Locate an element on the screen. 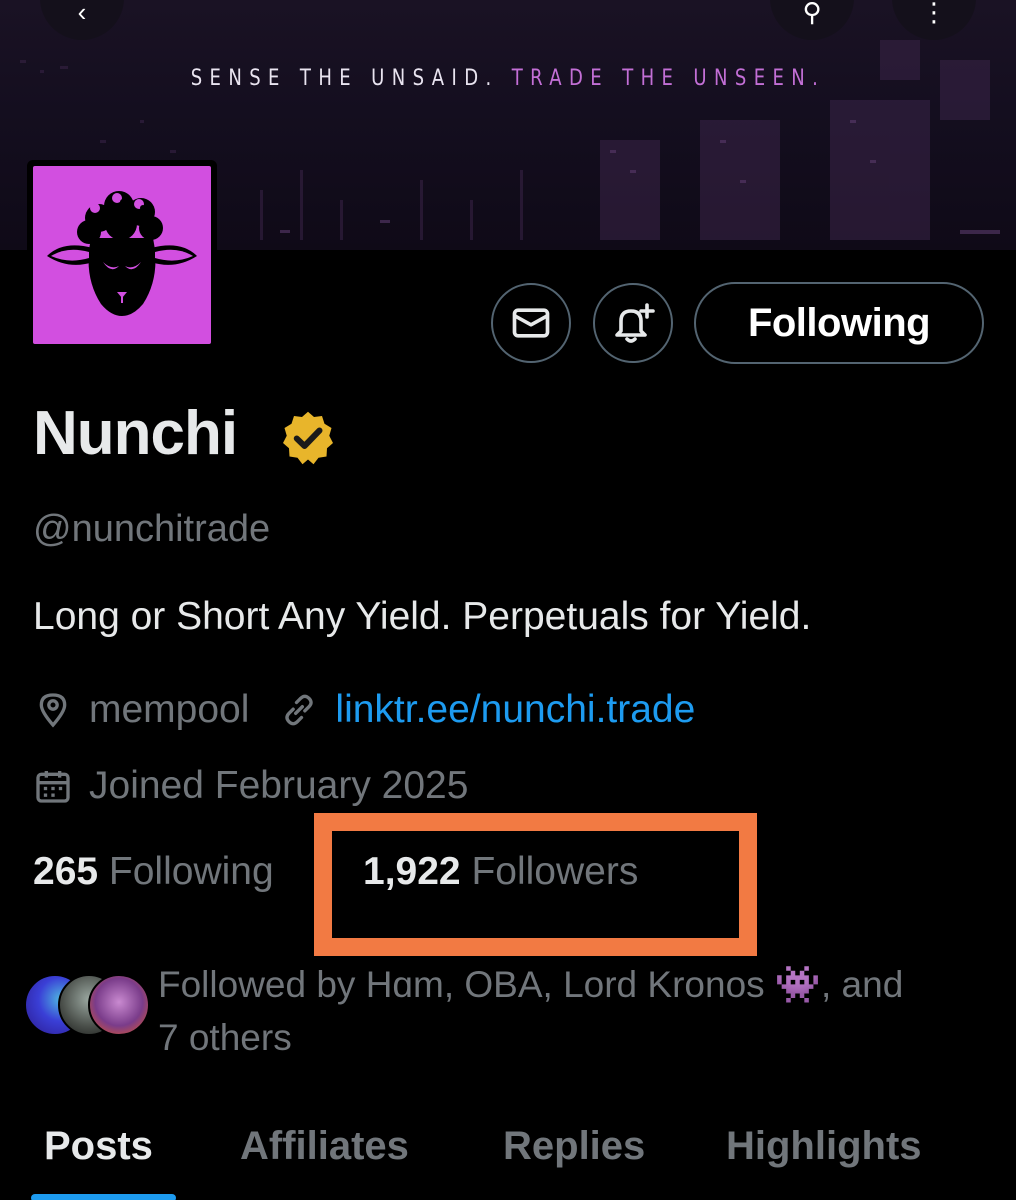 This screenshot has width=1016, height=1200. followed-by-line2: 7 others is located at coordinates (225, 1037).